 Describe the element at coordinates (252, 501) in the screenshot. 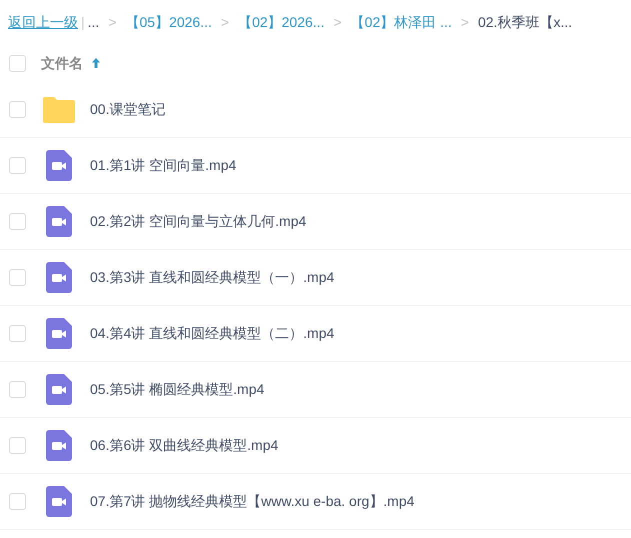

I see `file-name: 07.第7讲 抛物线经典模型【www.xu e-ba. org】.mp4` at that location.